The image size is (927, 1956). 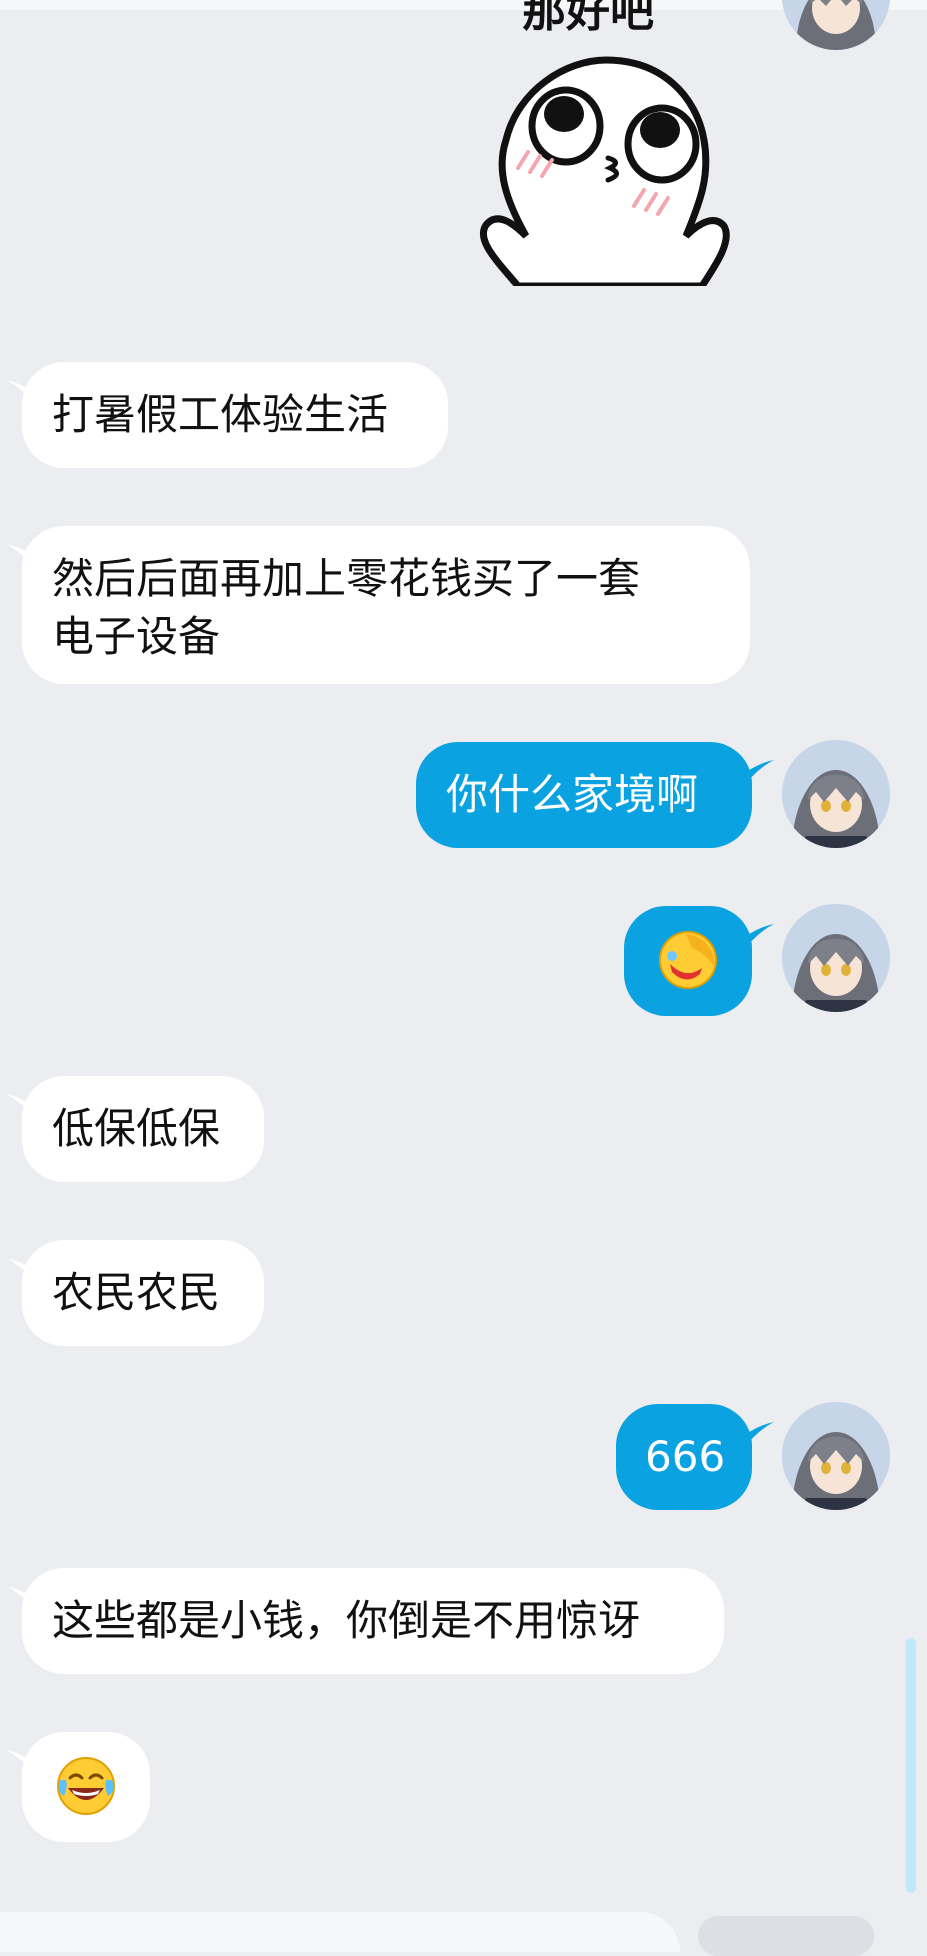 I want to click on incoming-message-bubble: 然后后面再加上零花钱买了一套 电子设备, so click(x=386, y=605).